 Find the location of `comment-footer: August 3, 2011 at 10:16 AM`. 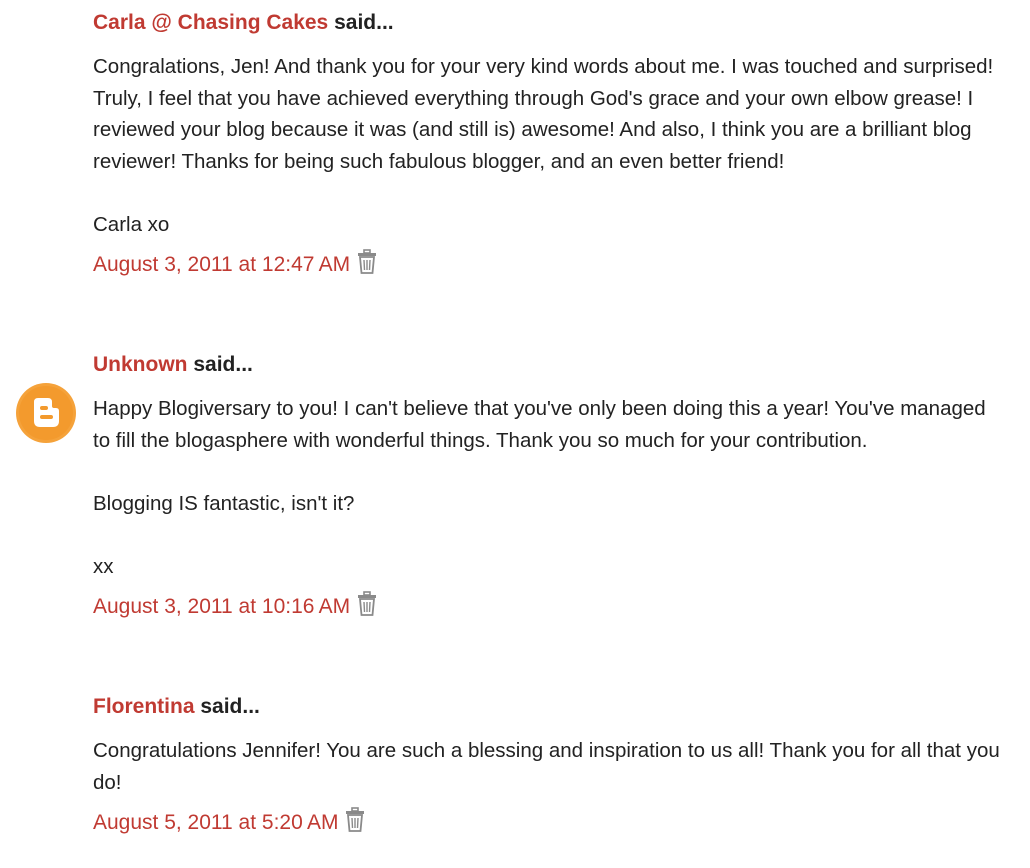

comment-footer: August 3, 2011 at 10:16 AM is located at coordinates (548, 606).